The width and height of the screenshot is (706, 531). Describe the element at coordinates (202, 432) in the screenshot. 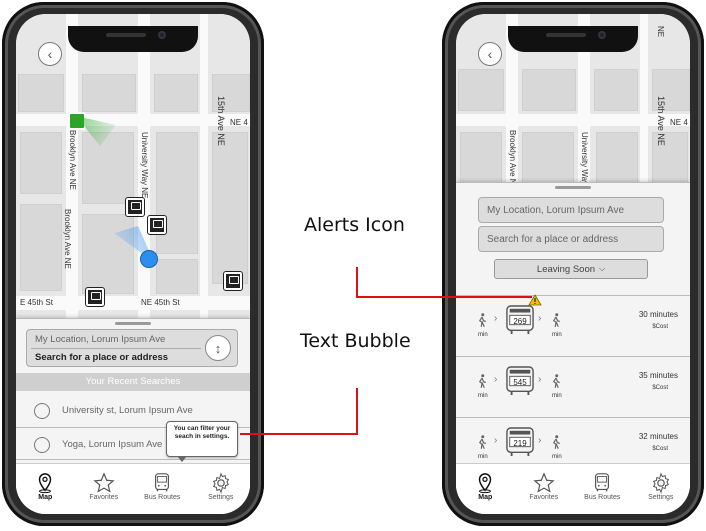

I see `tooltip-text: You can filter your seach in settings.` at that location.